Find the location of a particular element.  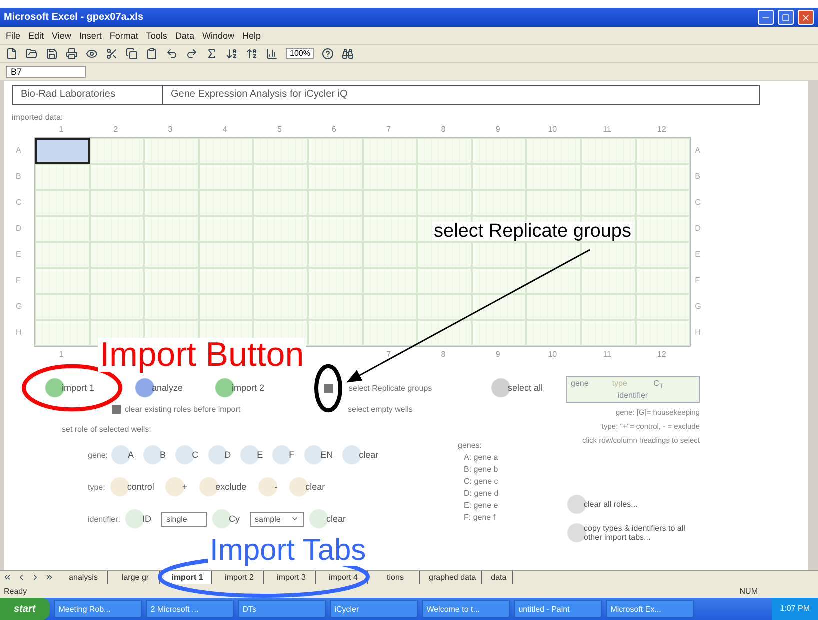

gene-list-item: E: gene e is located at coordinates (481, 505).